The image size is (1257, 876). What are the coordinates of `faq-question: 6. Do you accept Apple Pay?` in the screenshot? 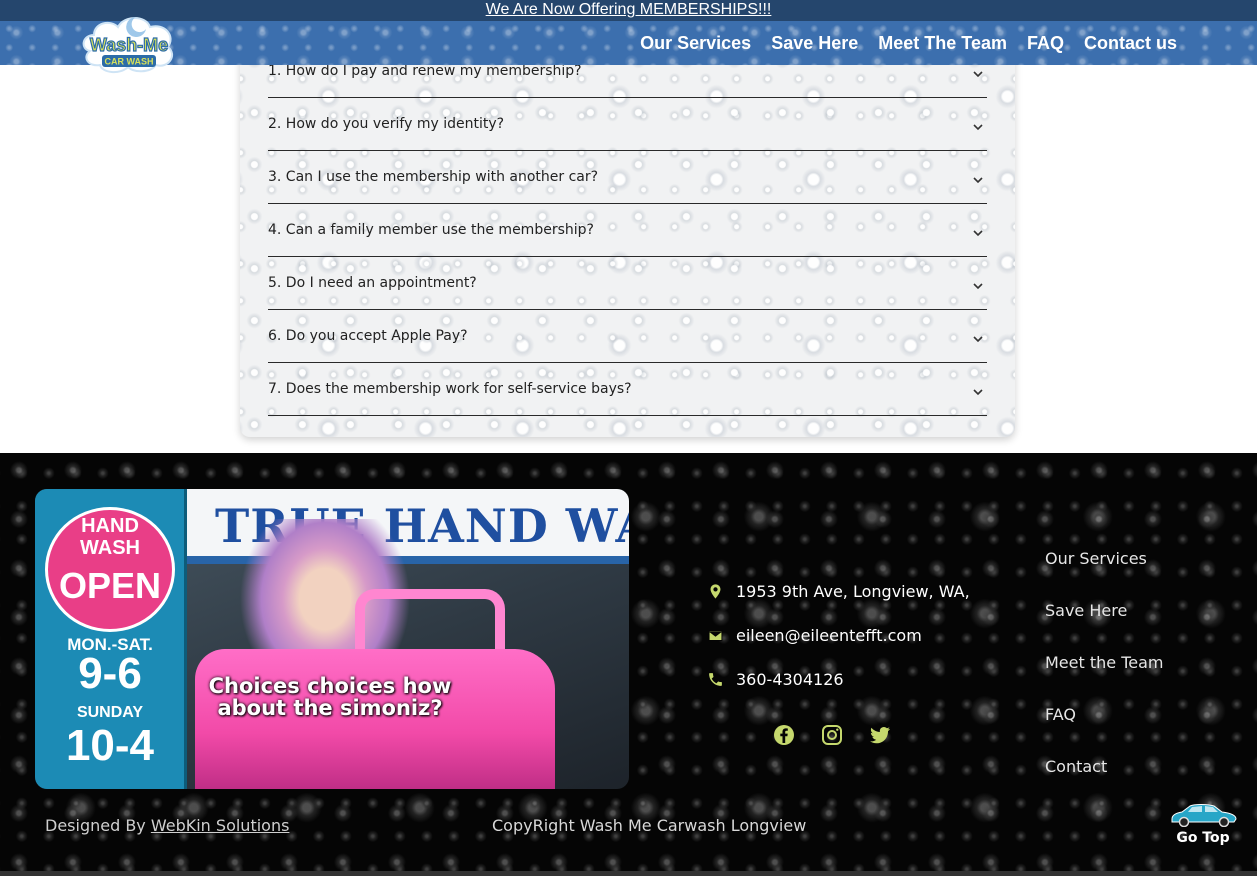 It's located at (368, 336).